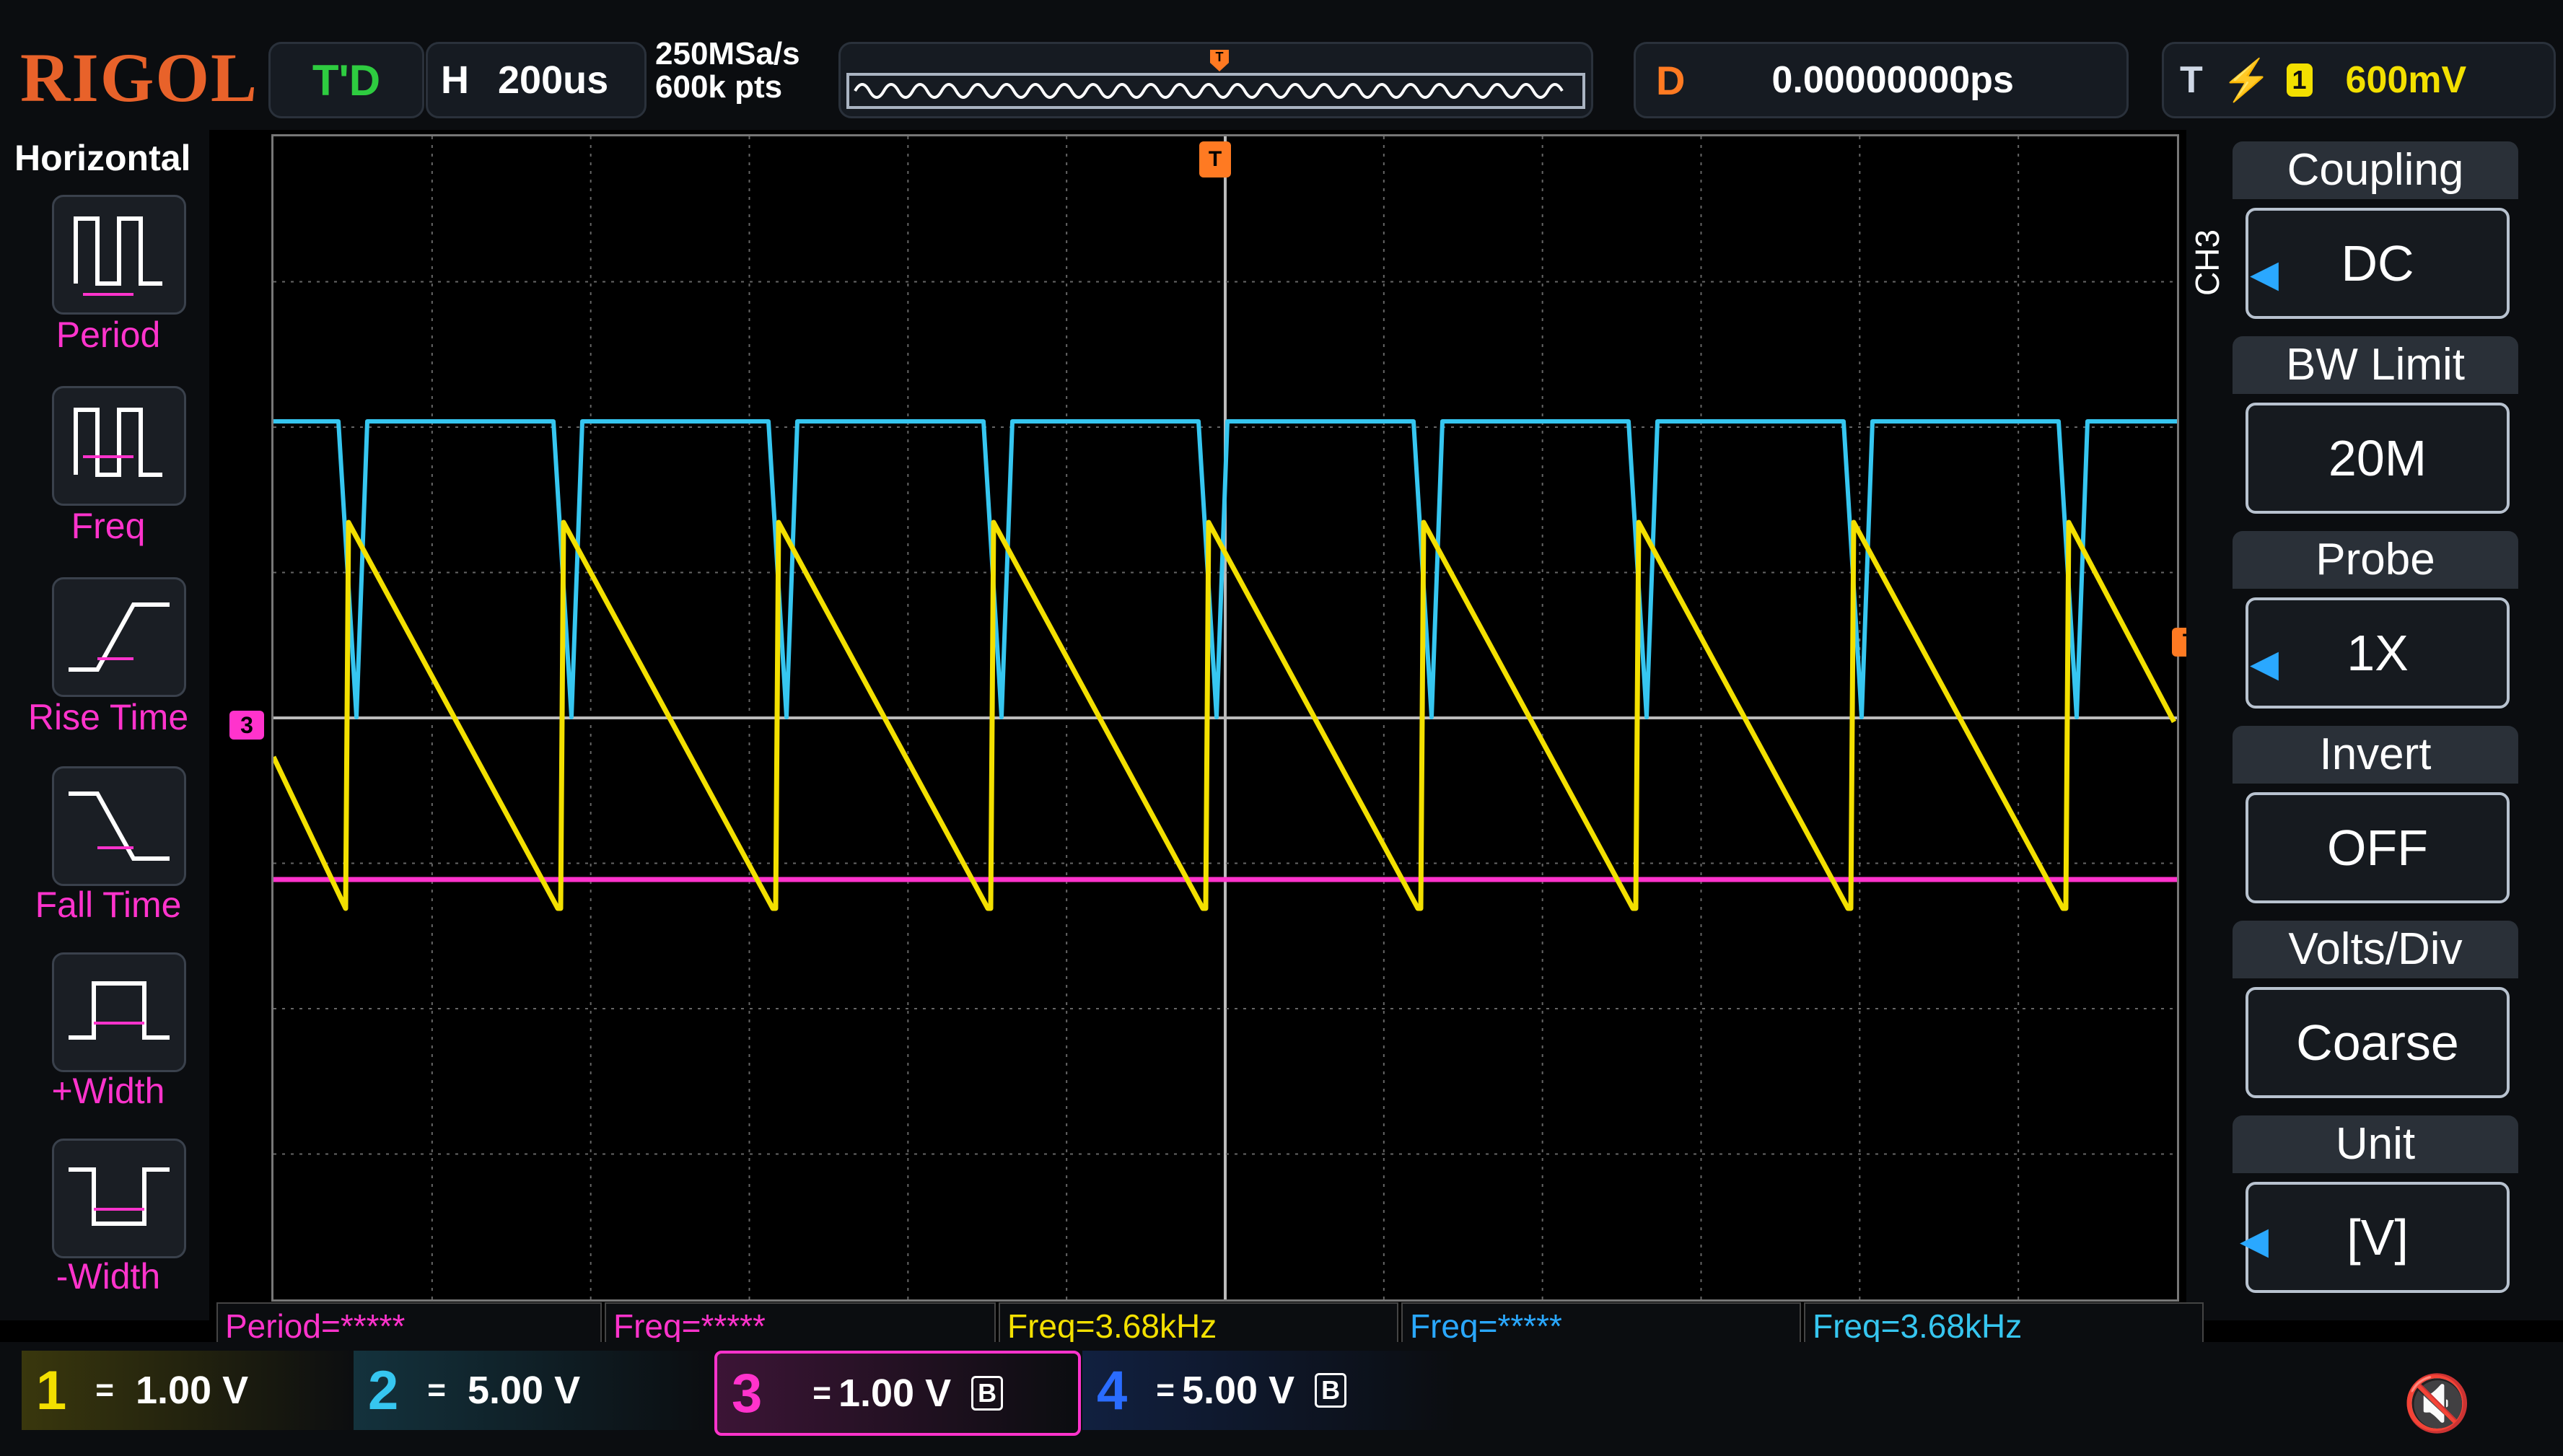  I want to click on measurement-5-text: Freq=3.68kHz, so click(1918, 1326).